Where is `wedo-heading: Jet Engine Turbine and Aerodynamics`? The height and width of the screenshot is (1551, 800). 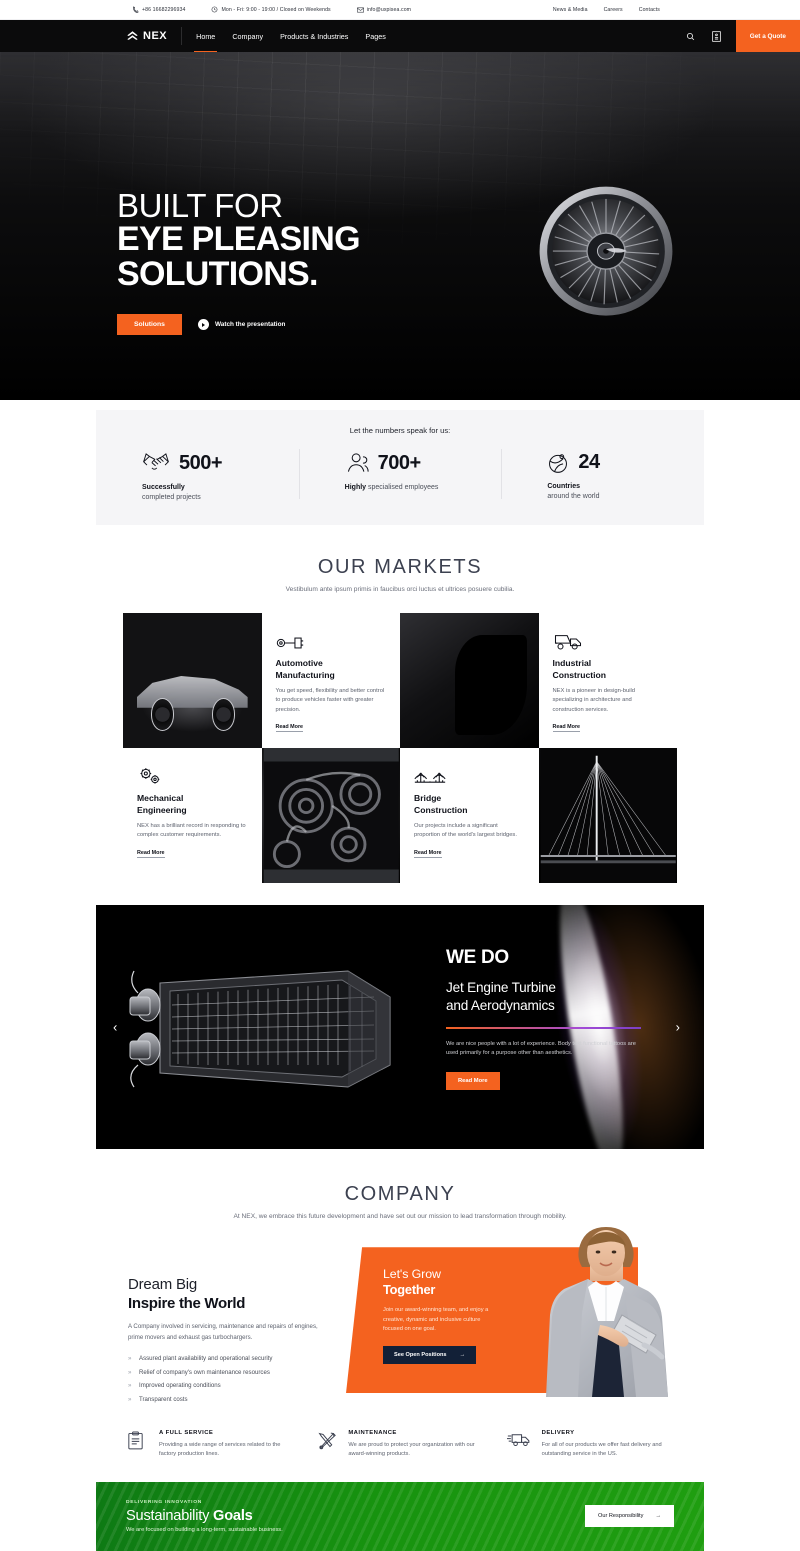
wedo-heading: Jet Engine Turbine and Aerodynamics is located at coordinates (543, 996).